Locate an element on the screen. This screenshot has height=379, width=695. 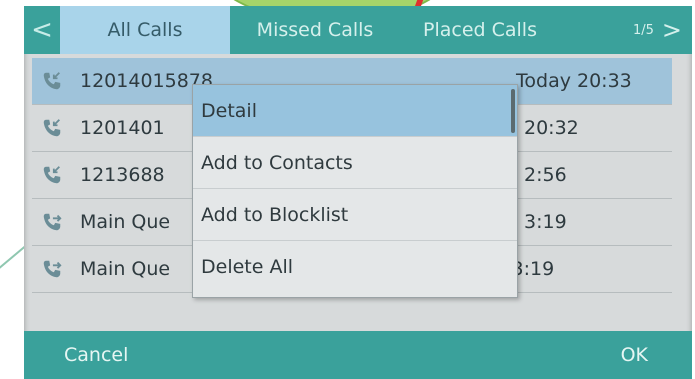
call-time: 2:56 is located at coordinates (545, 175).